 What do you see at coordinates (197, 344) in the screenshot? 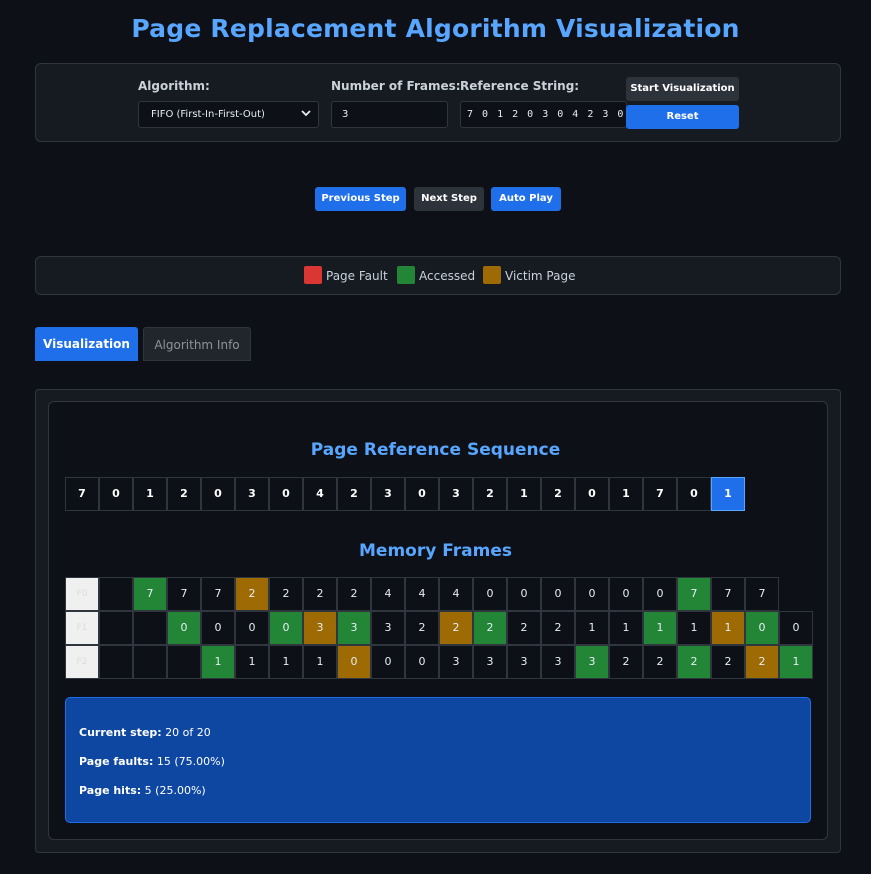
I see `tab-algorithm-info: Algorithm Info` at bounding box center [197, 344].